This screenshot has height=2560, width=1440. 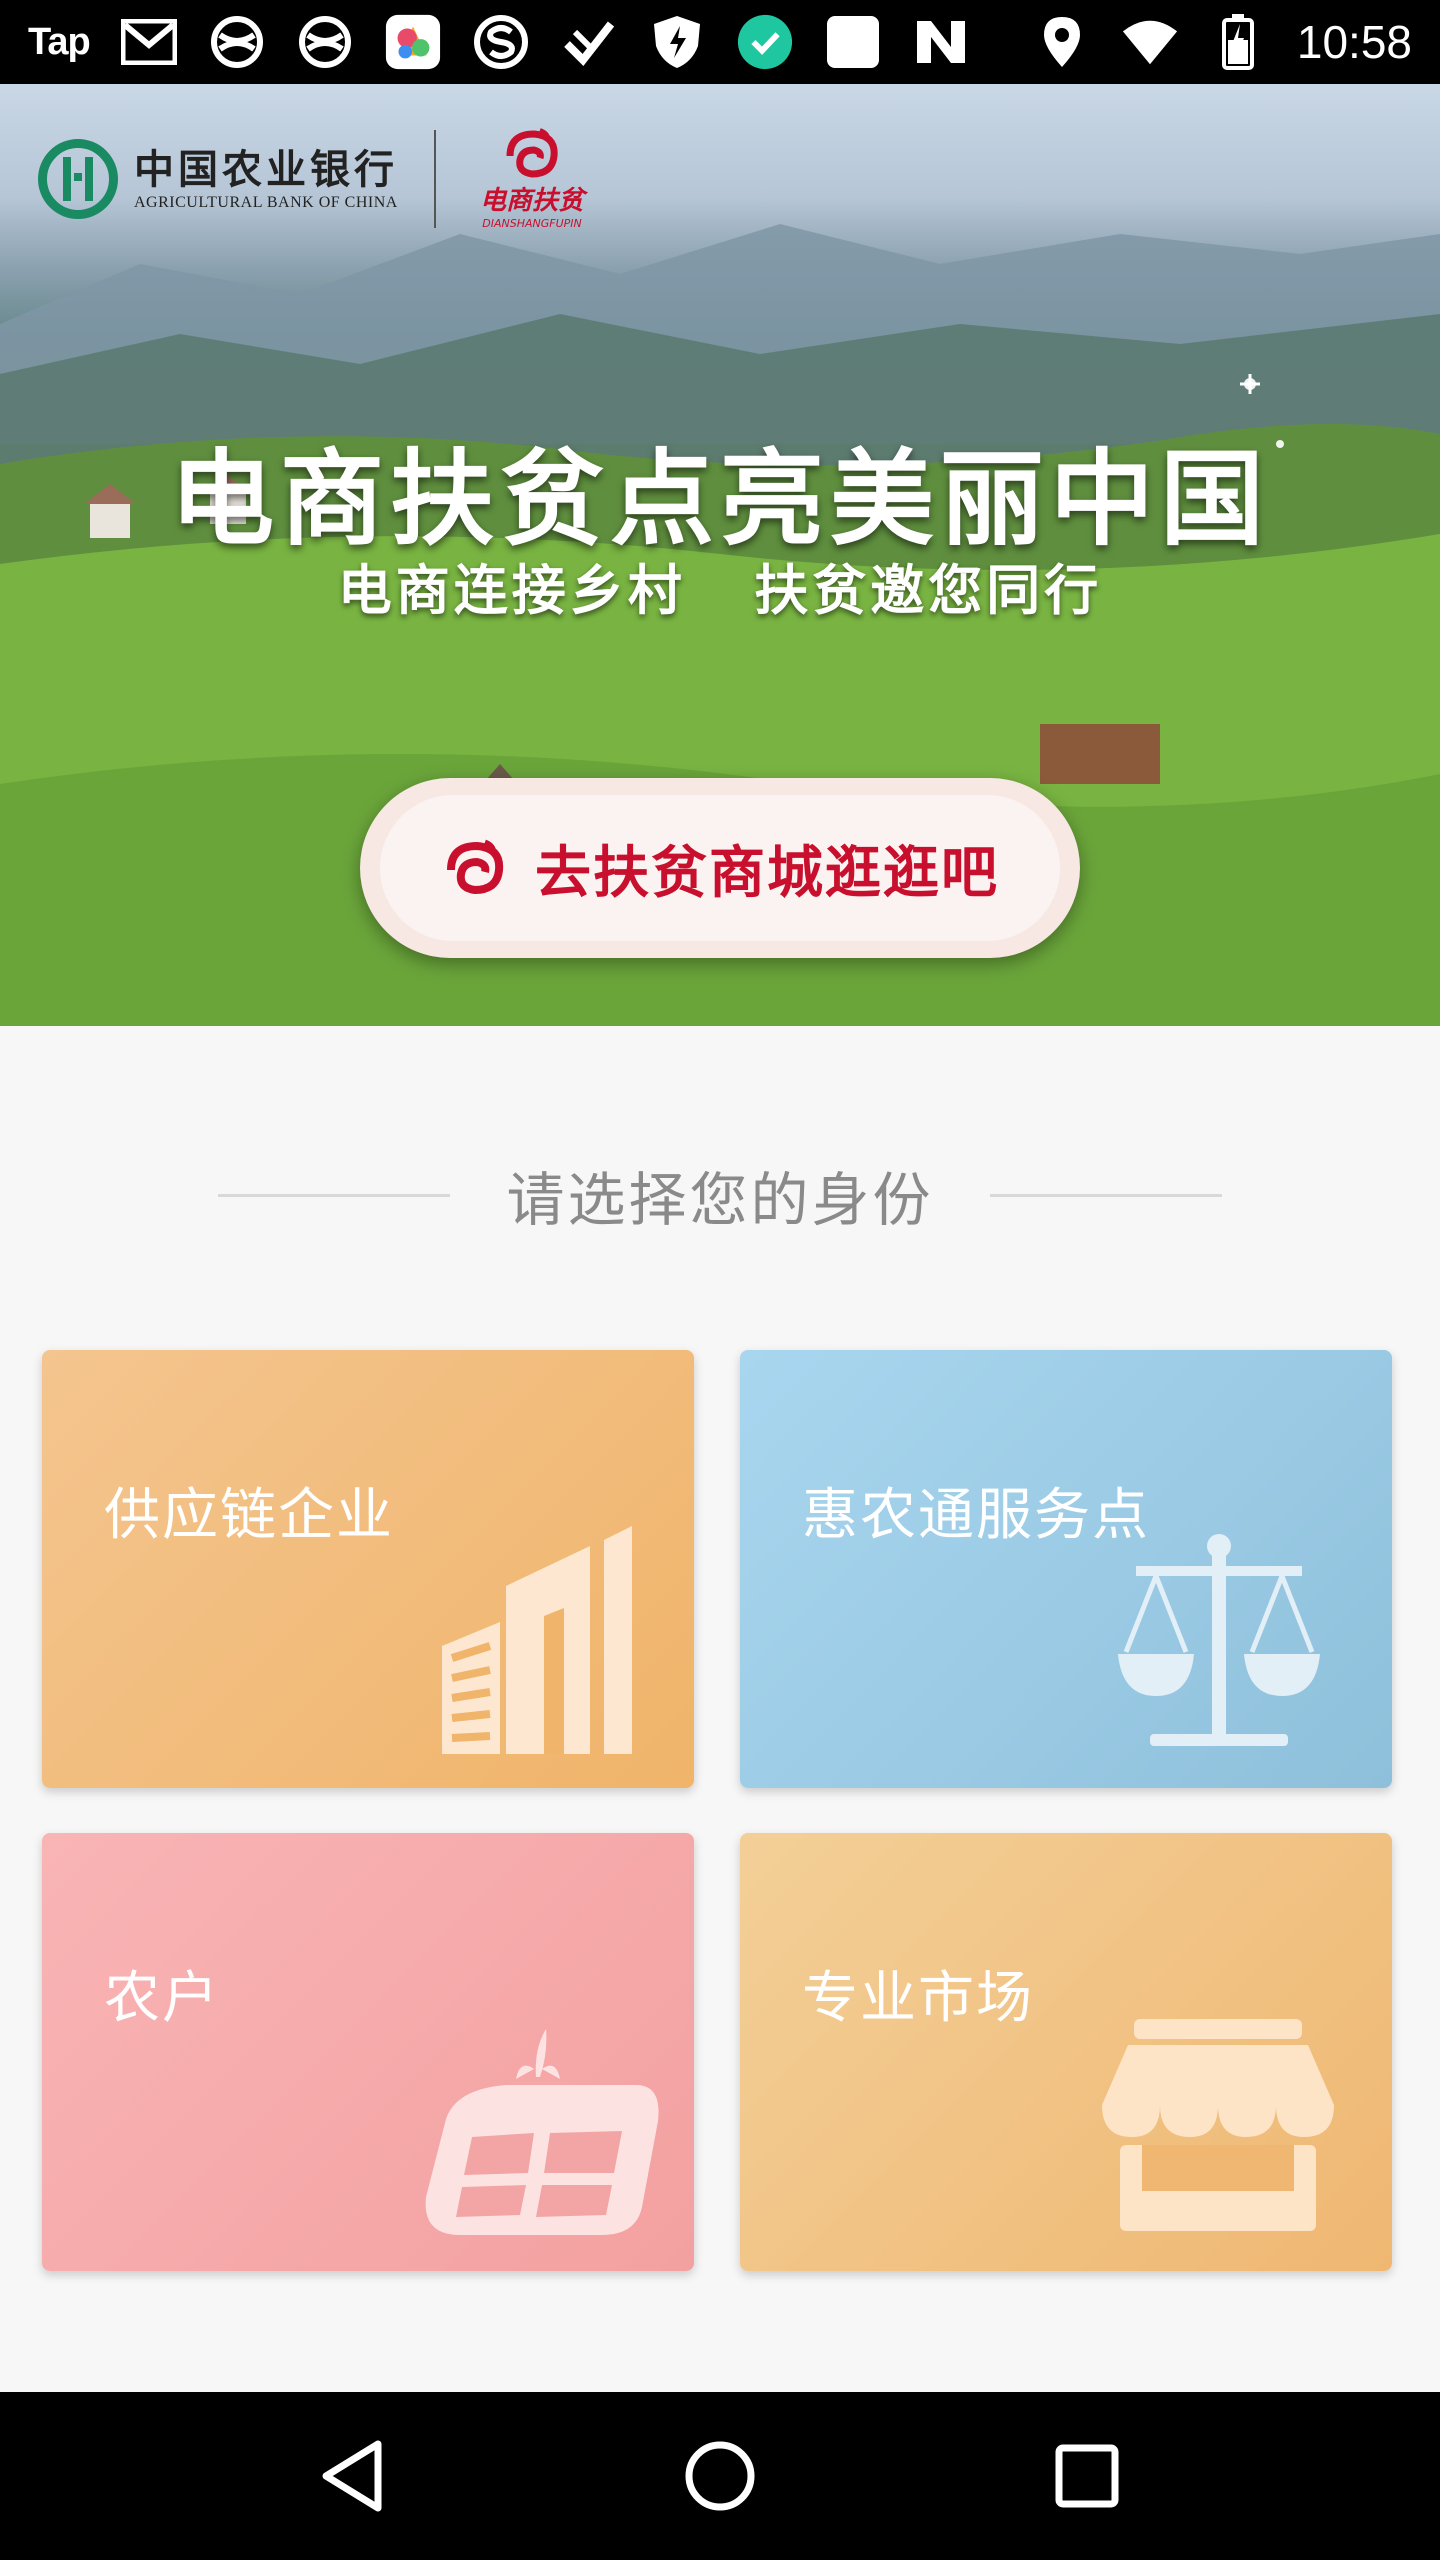 I want to click on battery-icon, so click(x=1238, y=42).